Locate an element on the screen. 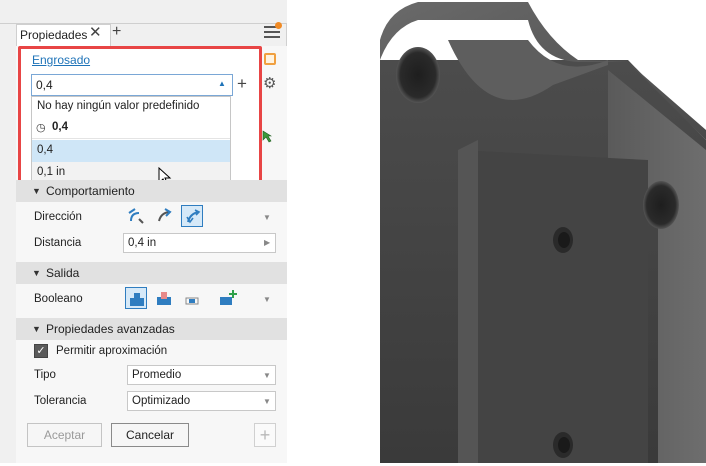  cut-icon is located at coordinates (164, 298).